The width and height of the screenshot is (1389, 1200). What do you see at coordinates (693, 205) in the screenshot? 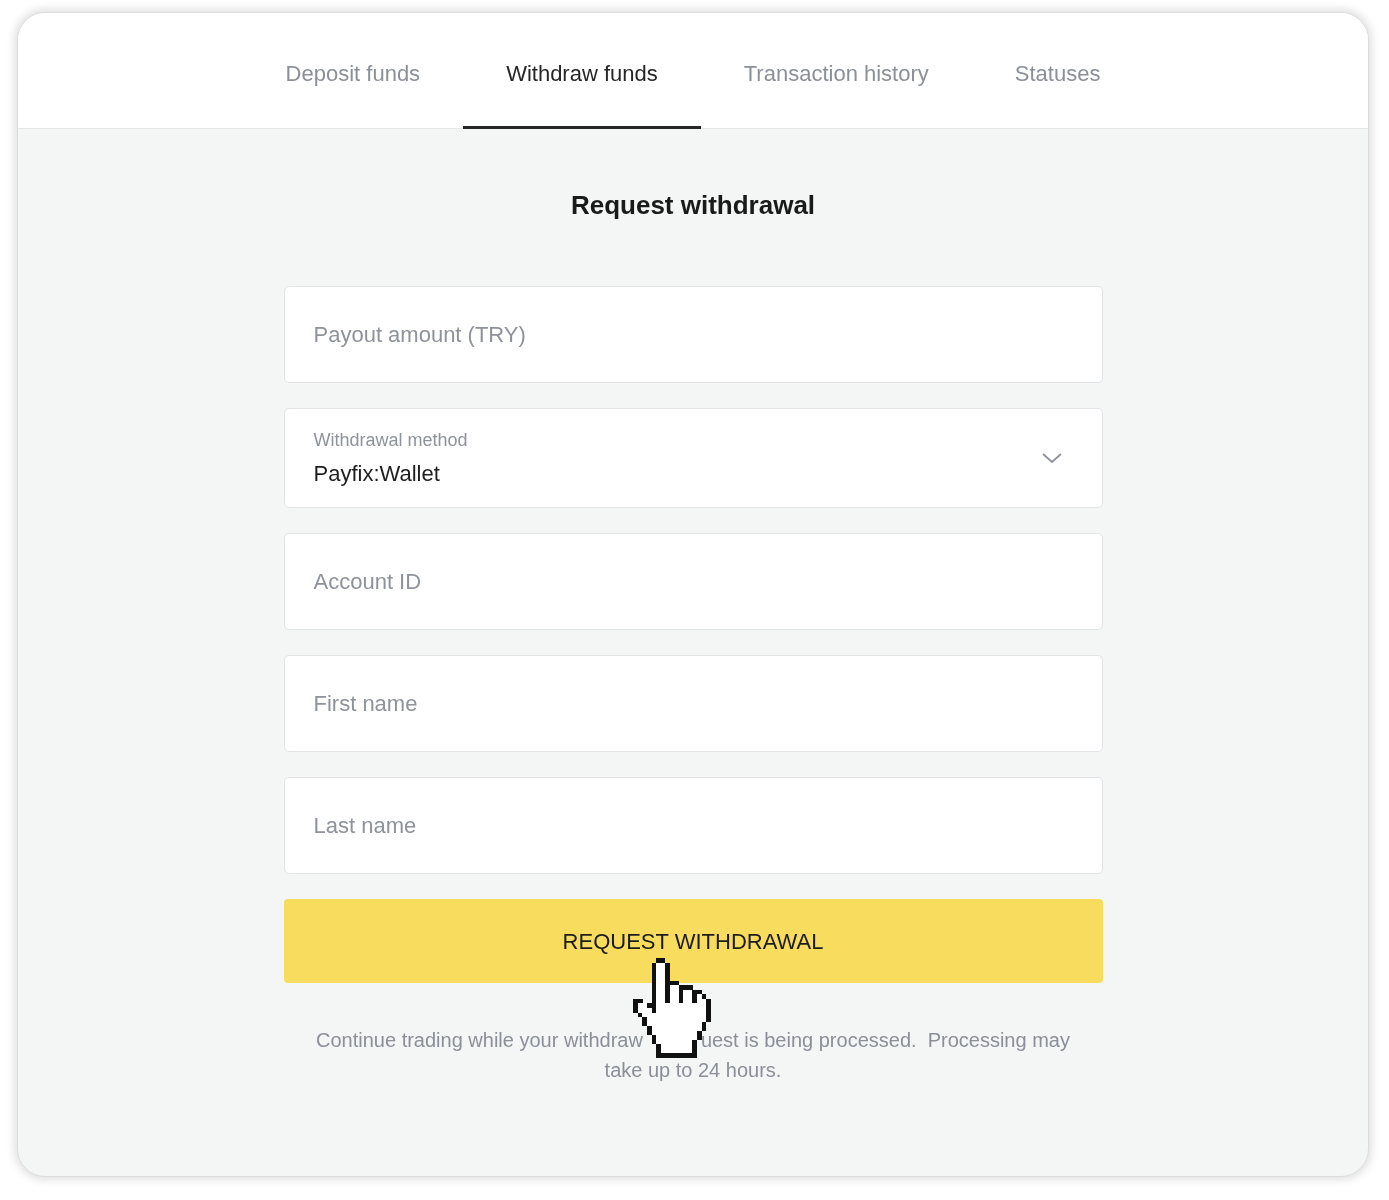
I see `form-title: Request withdrawal` at bounding box center [693, 205].